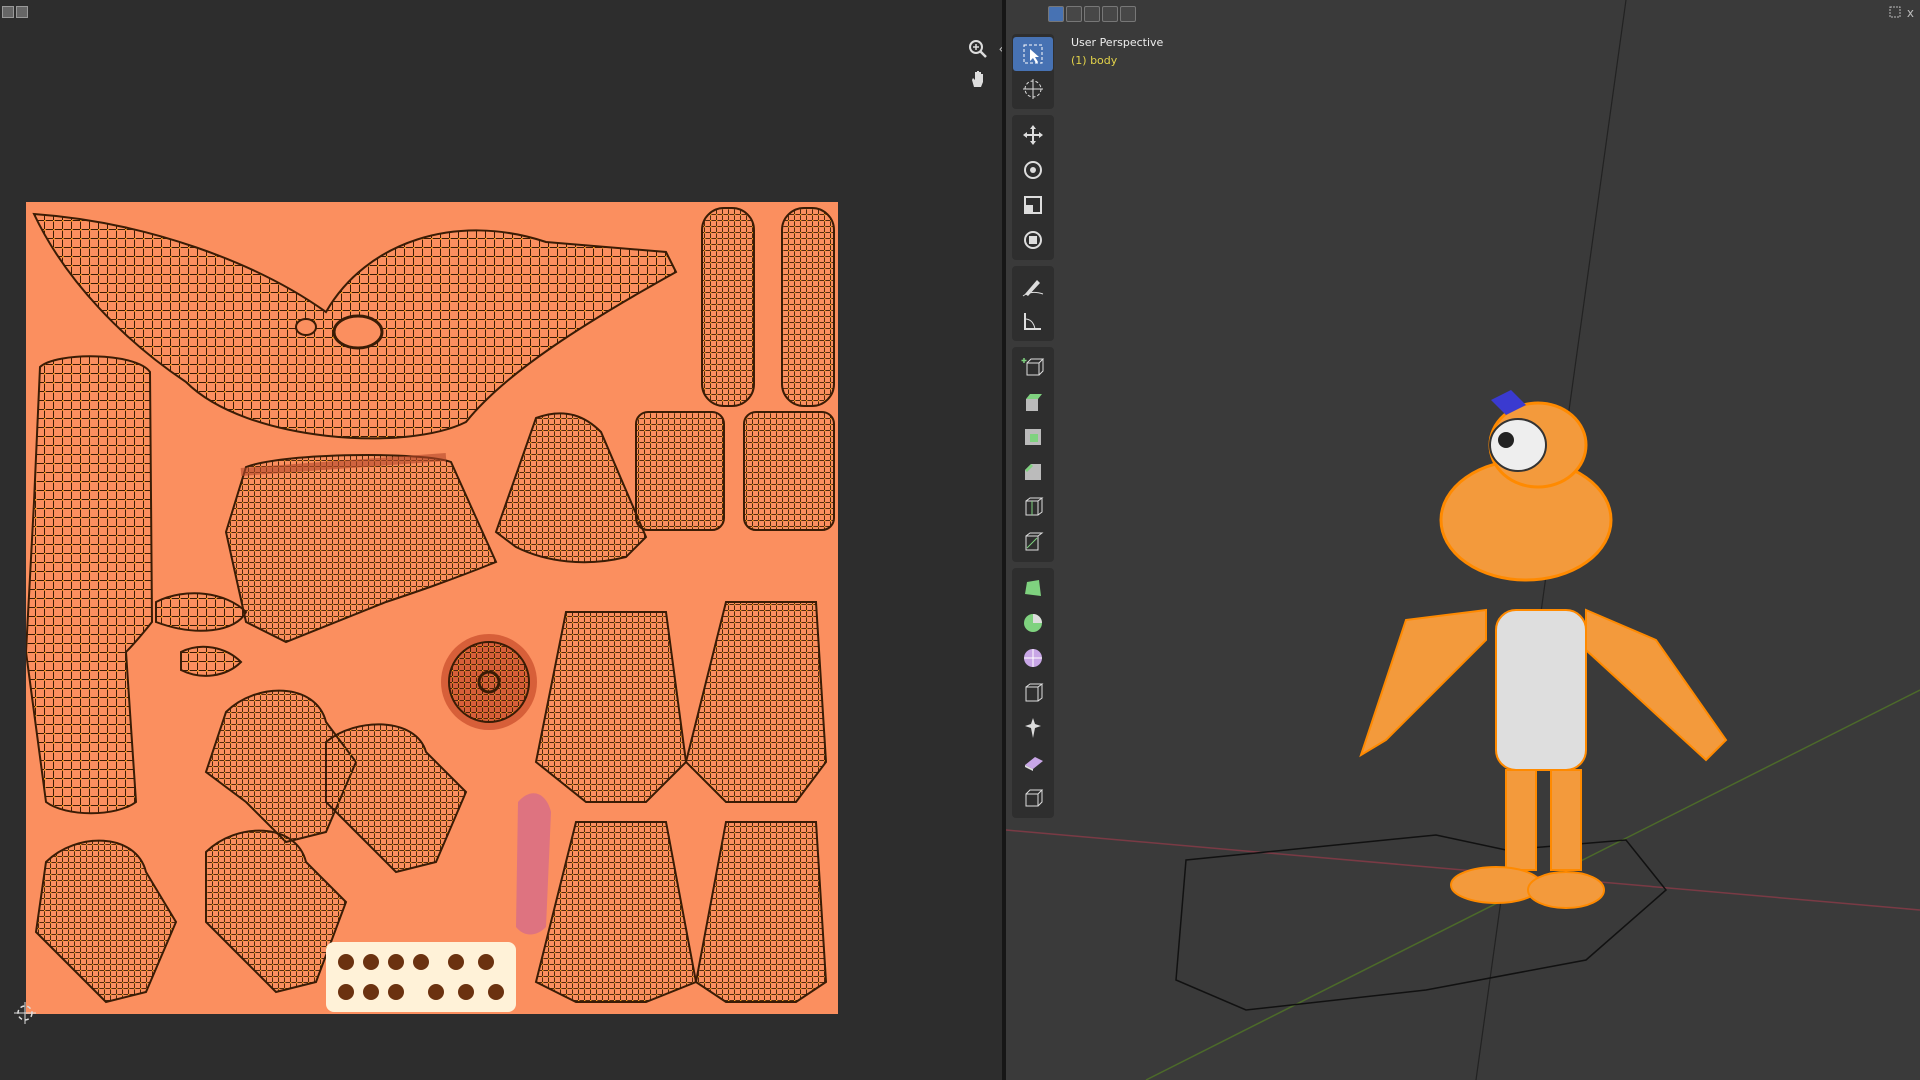  Describe the element at coordinates (1033, 728) in the screenshot. I see `shrink-icon` at that location.